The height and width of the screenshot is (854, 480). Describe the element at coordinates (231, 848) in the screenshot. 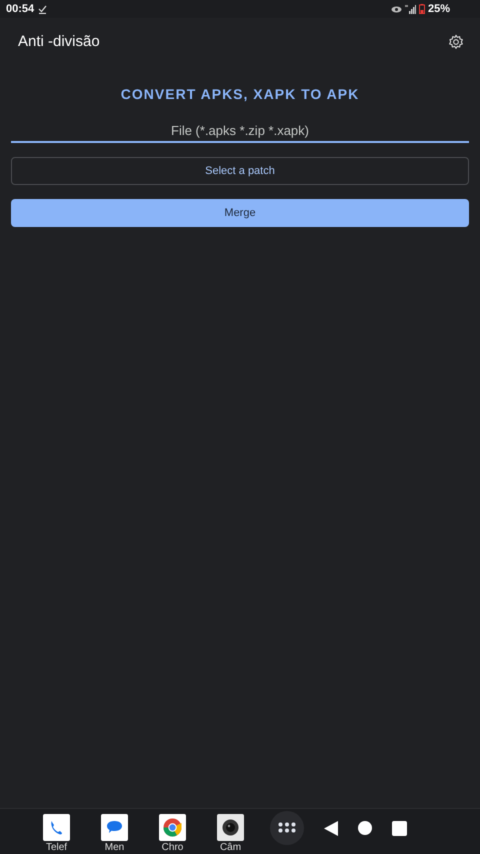

I see `app-label: Câm` at that location.